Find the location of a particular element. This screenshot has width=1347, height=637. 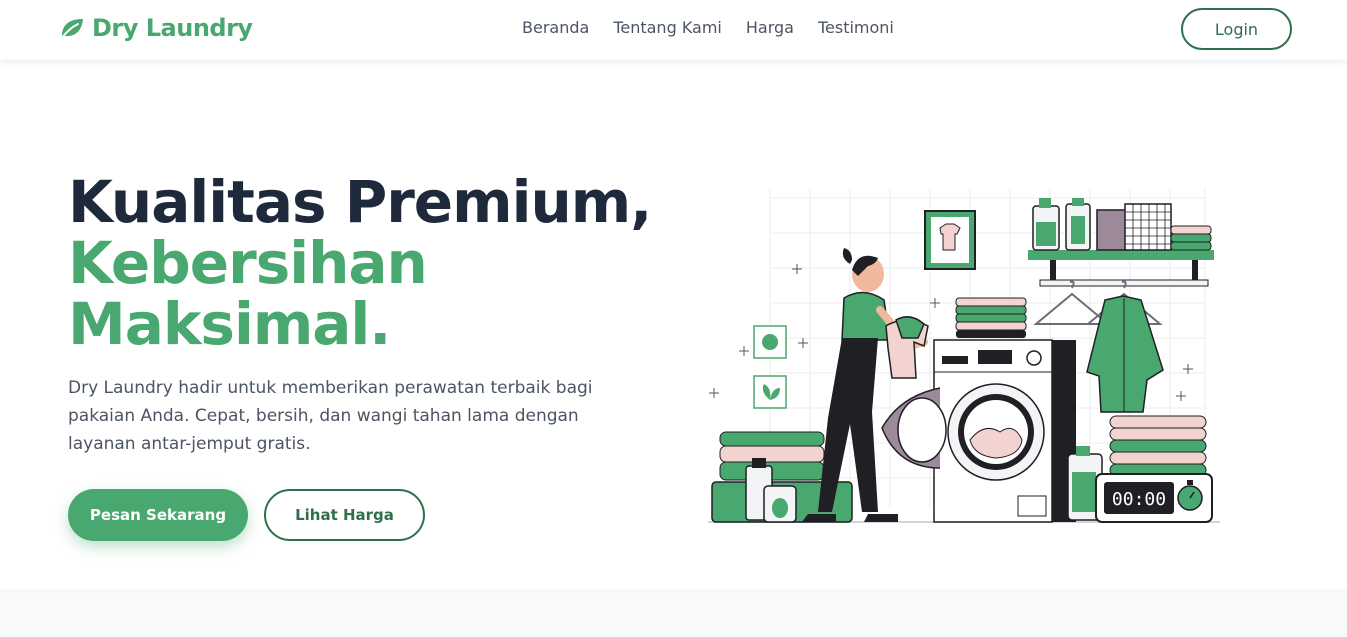

leaf-icon is located at coordinates (72, 29).